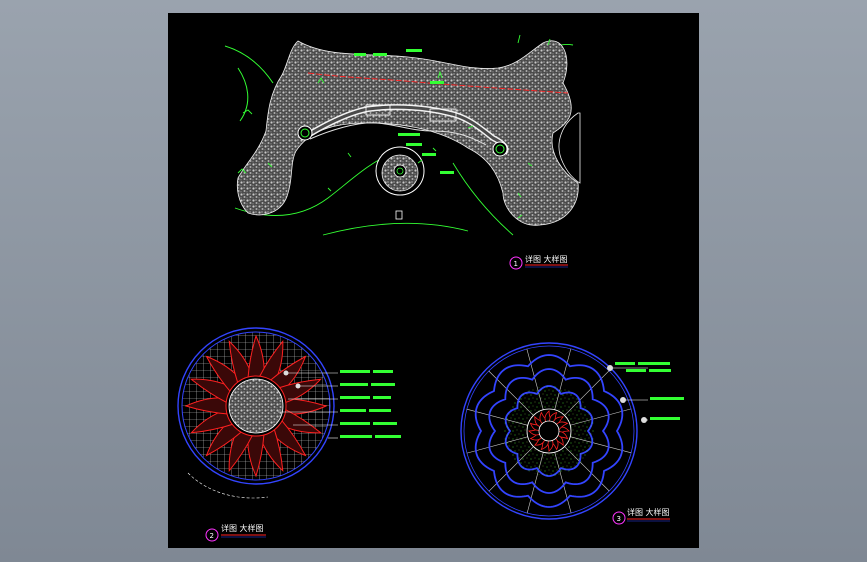 This screenshot has height=562, width=867. Describe the element at coordinates (549, 431) in the screenshot. I see `center-circle` at that location.